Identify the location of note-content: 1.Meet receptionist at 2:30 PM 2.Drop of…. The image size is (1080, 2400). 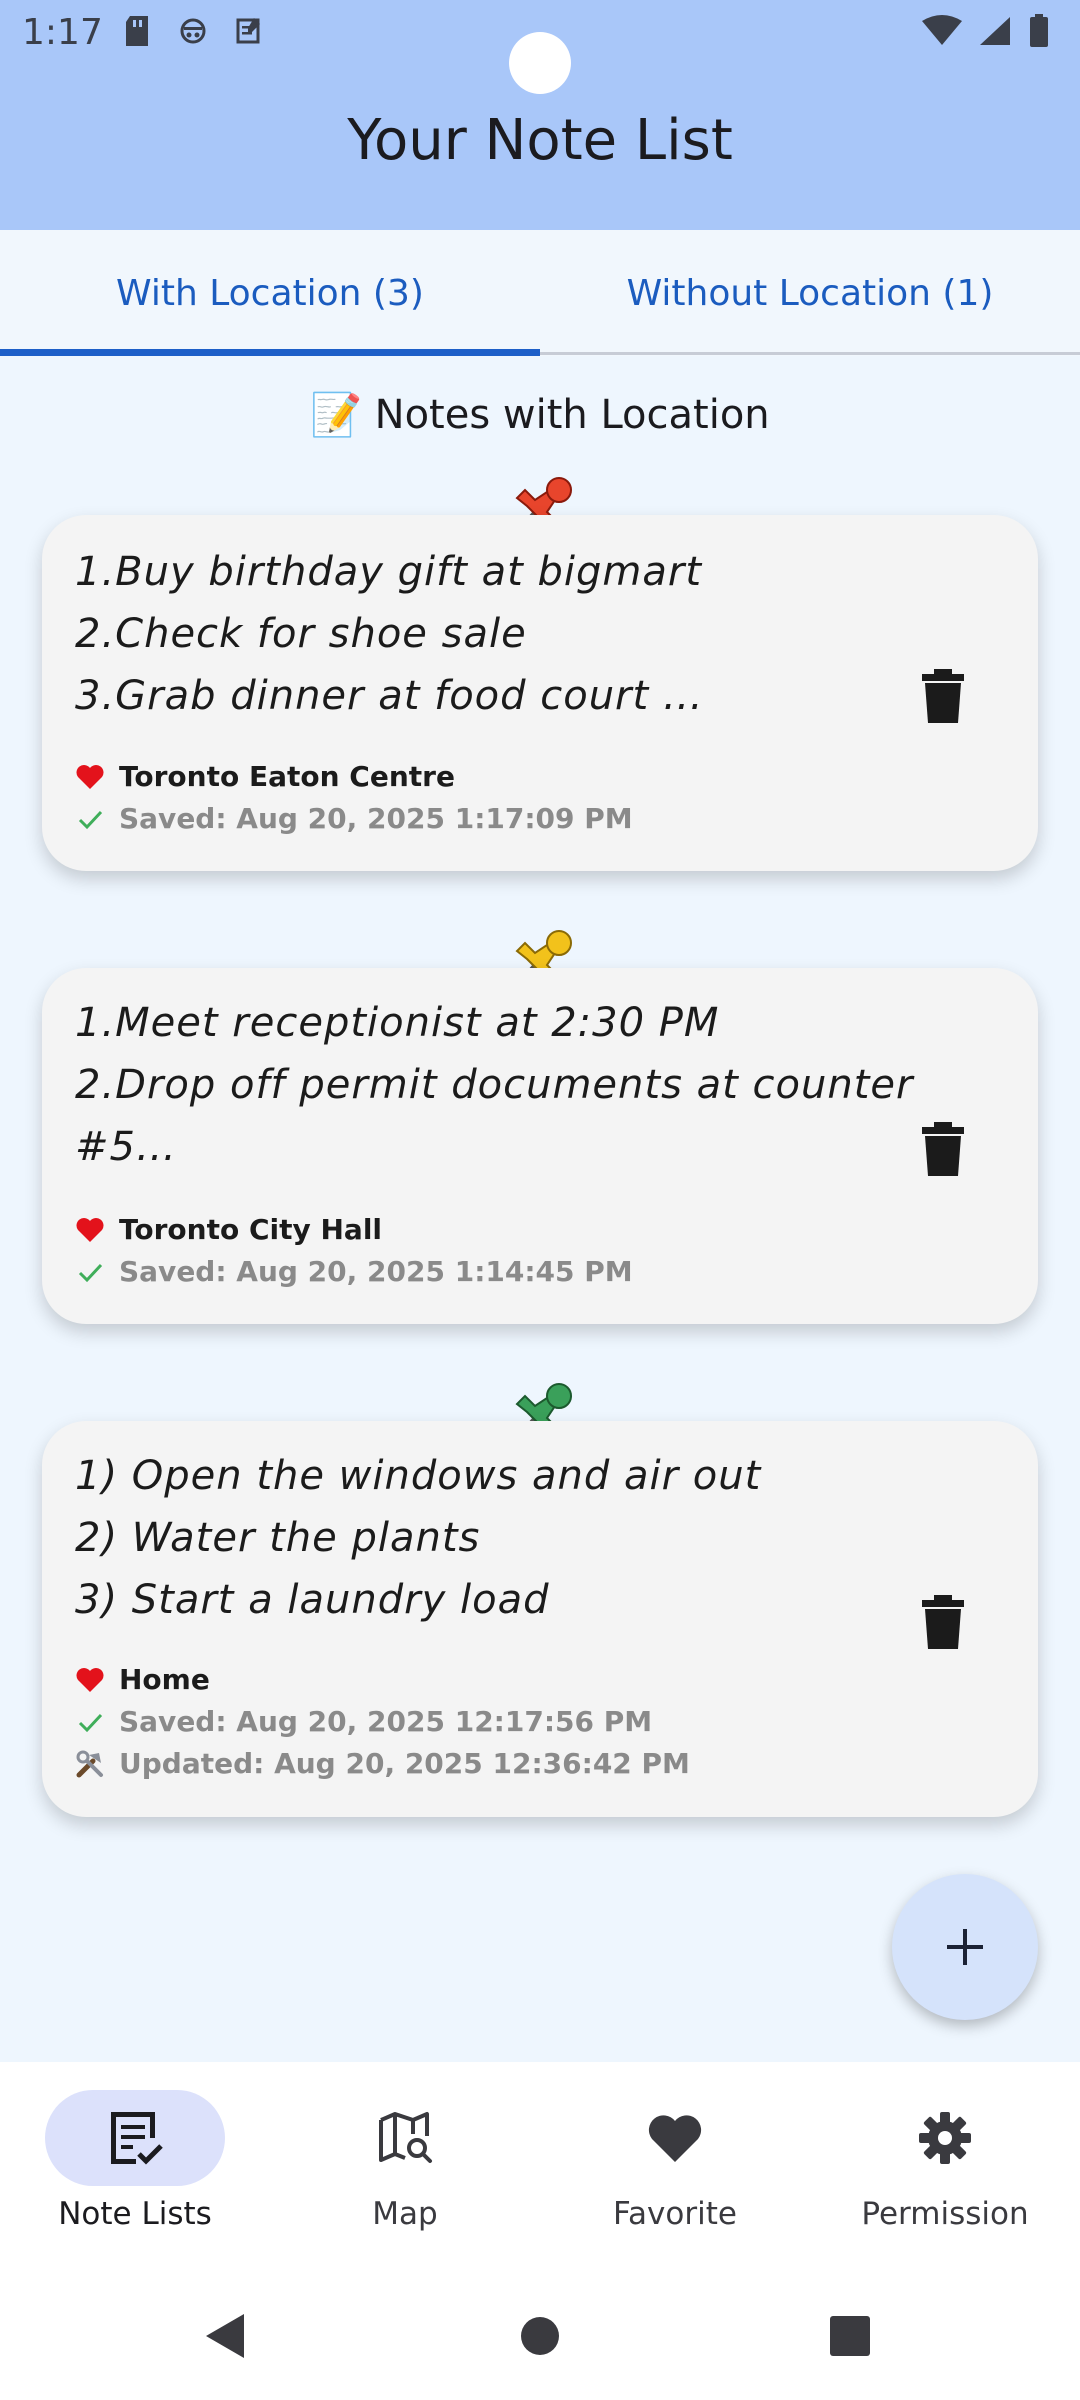
(494, 1085).